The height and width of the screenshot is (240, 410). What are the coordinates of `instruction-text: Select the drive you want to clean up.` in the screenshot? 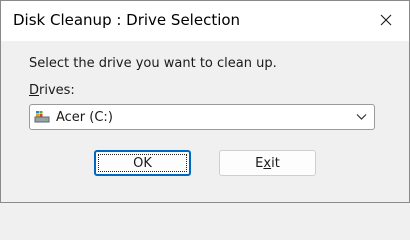 It's located at (153, 63).